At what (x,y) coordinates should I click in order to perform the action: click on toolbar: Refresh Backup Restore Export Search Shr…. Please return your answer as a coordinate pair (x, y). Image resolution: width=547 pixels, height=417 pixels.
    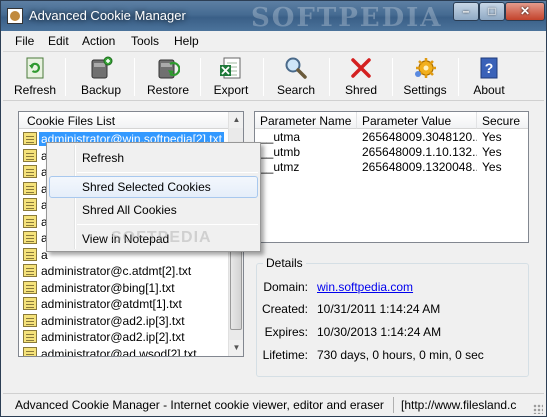
    Looking at the image, I should click on (273, 76).